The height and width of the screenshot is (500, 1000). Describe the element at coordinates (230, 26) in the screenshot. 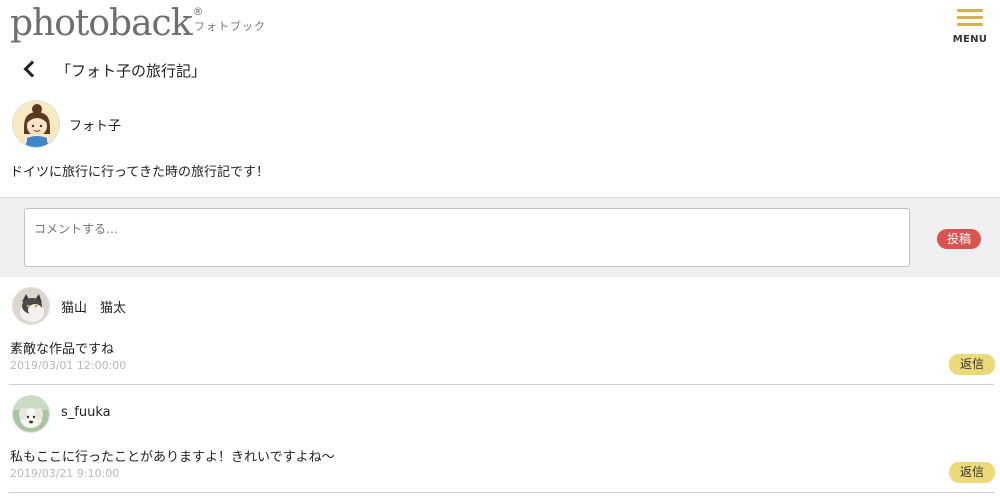

I see `logo-subtitle: フォトブック` at that location.